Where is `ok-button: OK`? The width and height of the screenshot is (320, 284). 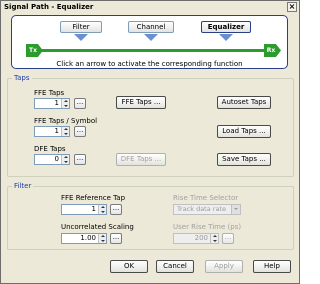
ok-button: OK is located at coordinates (129, 266).